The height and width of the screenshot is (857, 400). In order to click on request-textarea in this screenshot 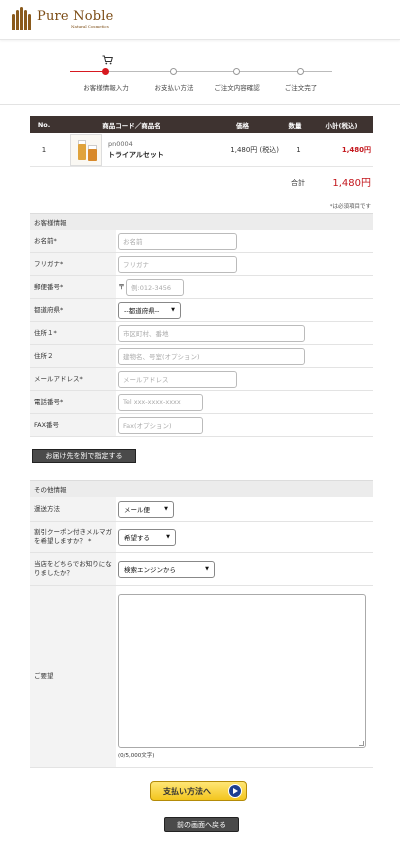, I will do `click(242, 671)`.